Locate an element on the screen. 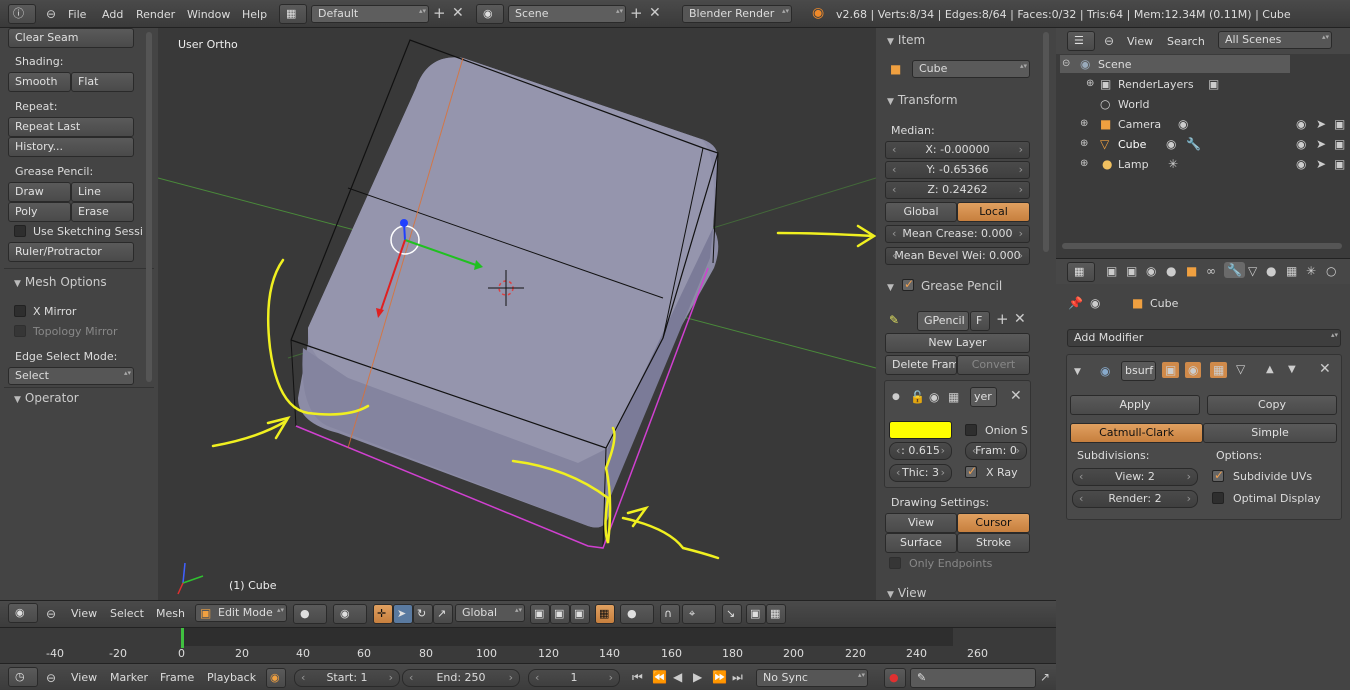 The image size is (1350, 690). properties-scrollbar is located at coordinates (1046, 142).